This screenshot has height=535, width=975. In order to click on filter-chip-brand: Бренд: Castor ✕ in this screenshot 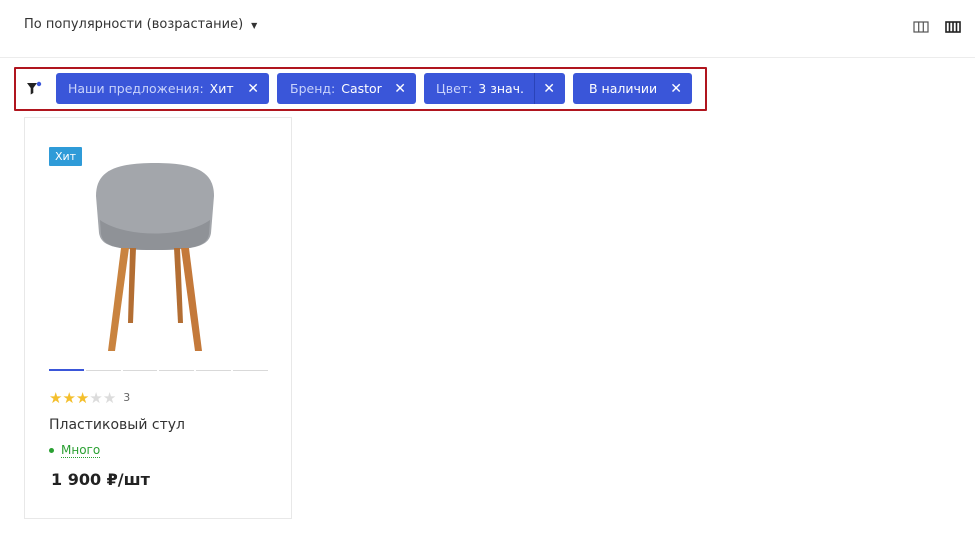, I will do `click(346, 88)`.